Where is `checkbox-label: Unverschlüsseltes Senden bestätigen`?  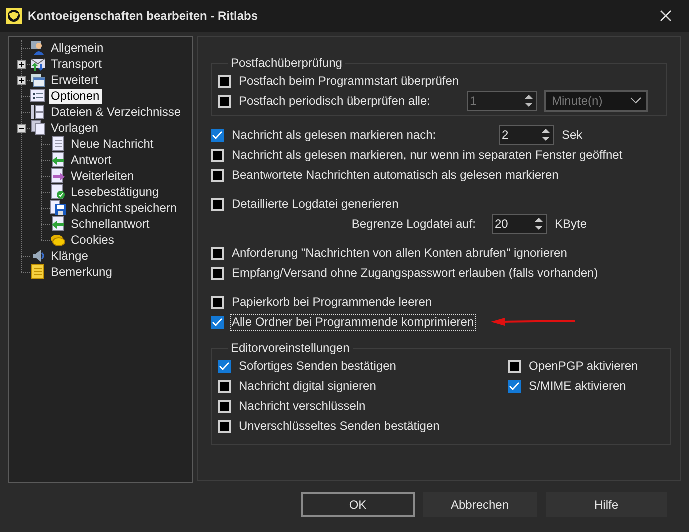 checkbox-label: Unverschlüsseltes Senden bestätigen is located at coordinates (339, 426).